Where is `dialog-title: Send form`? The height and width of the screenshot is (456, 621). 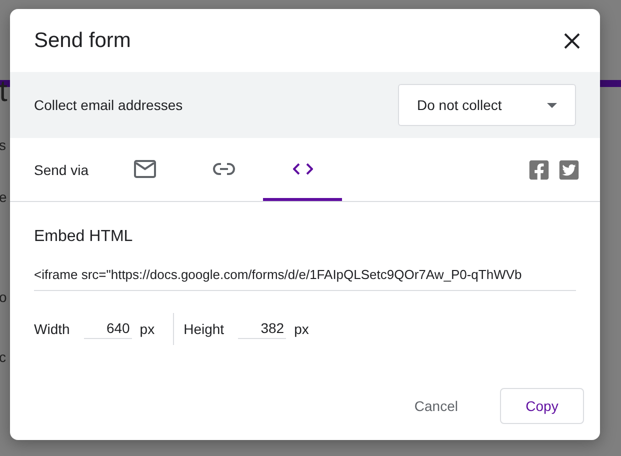
dialog-title: Send form is located at coordinates (82, 40).